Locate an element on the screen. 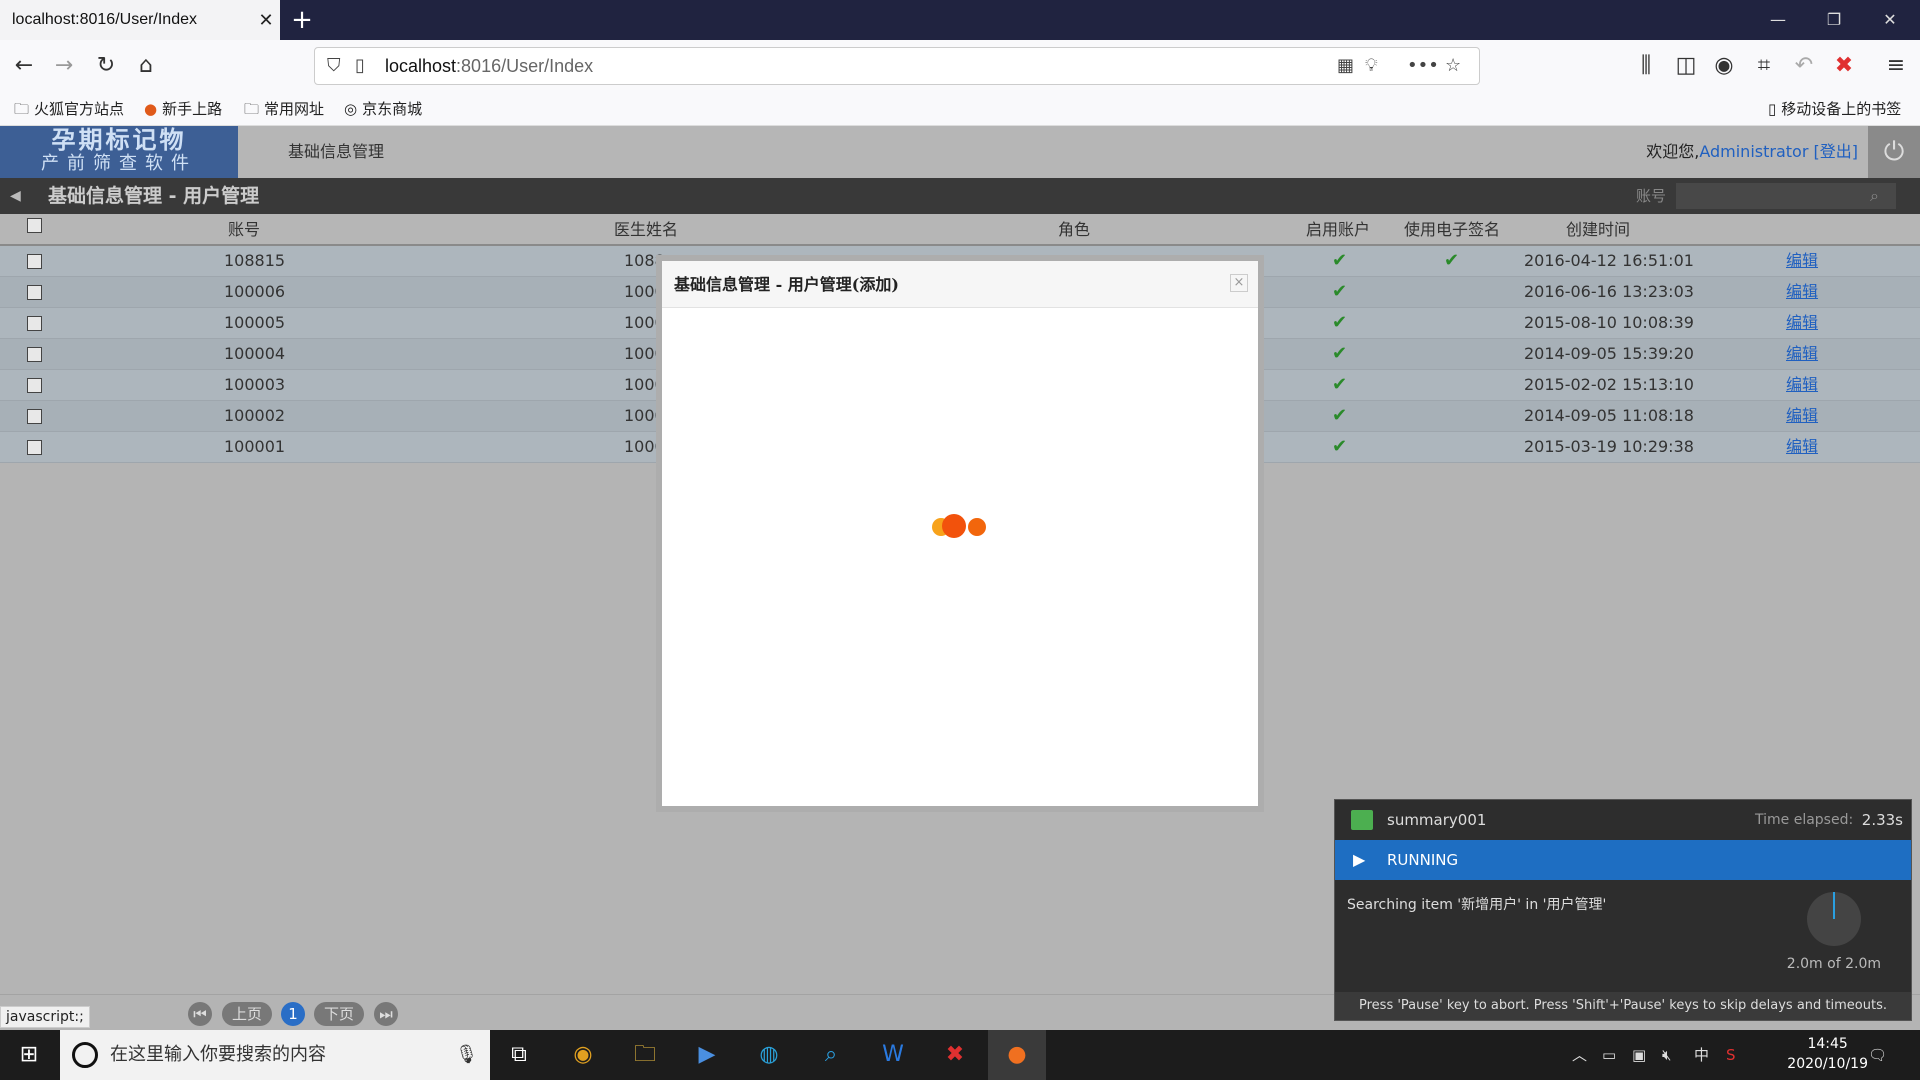  search-icon: ⌕ is located at coordinates (1874, 196).